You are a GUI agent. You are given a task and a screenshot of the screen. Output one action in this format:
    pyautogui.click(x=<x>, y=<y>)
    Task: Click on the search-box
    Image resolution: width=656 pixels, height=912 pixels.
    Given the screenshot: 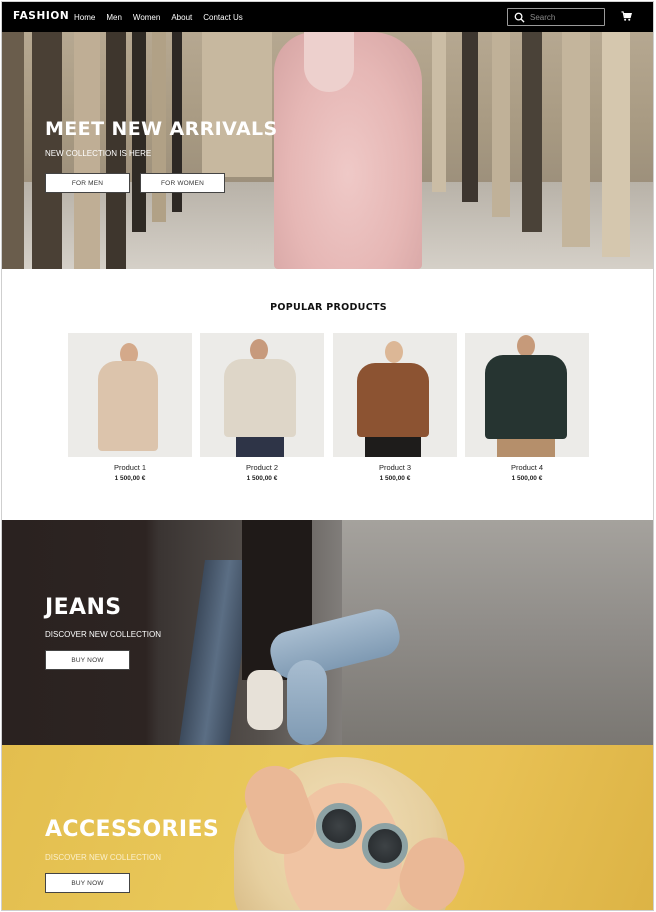 What is the action you would take?
    pyautogui.click(x=556, y=17)
    